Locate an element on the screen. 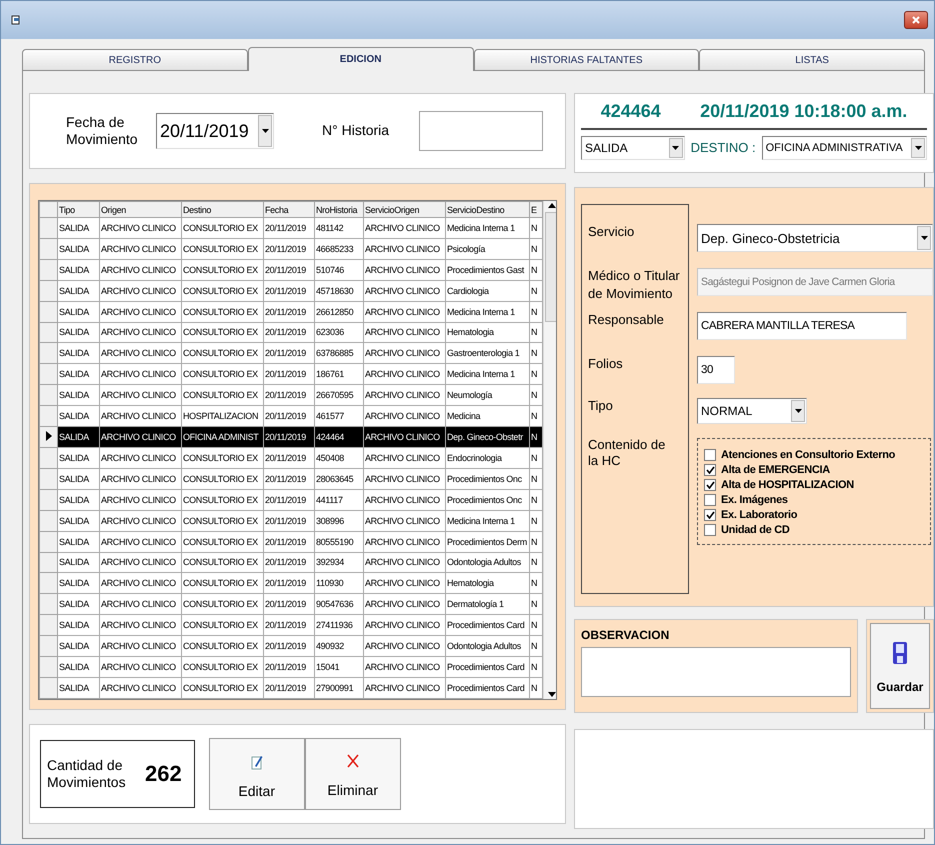 This screenshot has width=935, height=845. column-header: E is located at coordinates (536, 210).